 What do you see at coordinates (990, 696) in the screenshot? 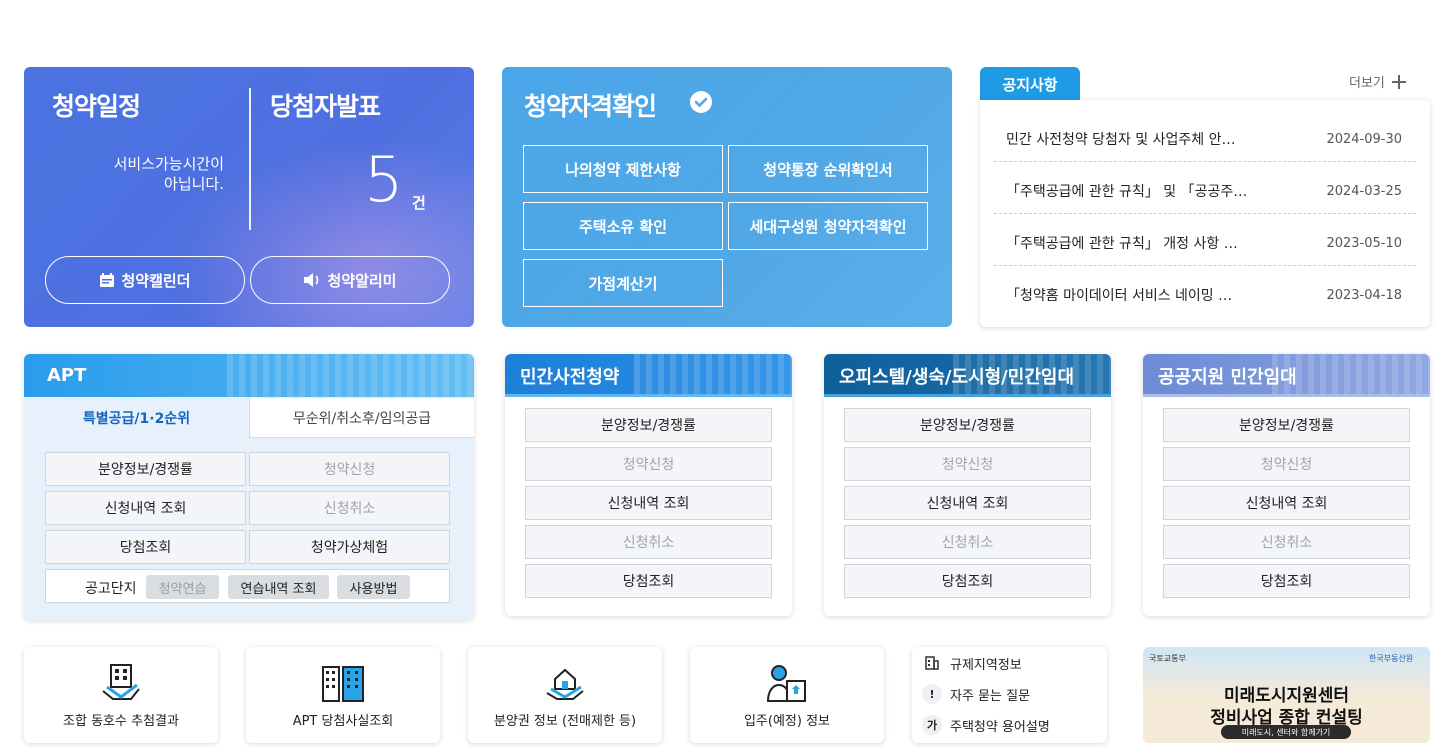
I see `faq-label: 자주 묻는 질문` at bounding box center [990, 696].